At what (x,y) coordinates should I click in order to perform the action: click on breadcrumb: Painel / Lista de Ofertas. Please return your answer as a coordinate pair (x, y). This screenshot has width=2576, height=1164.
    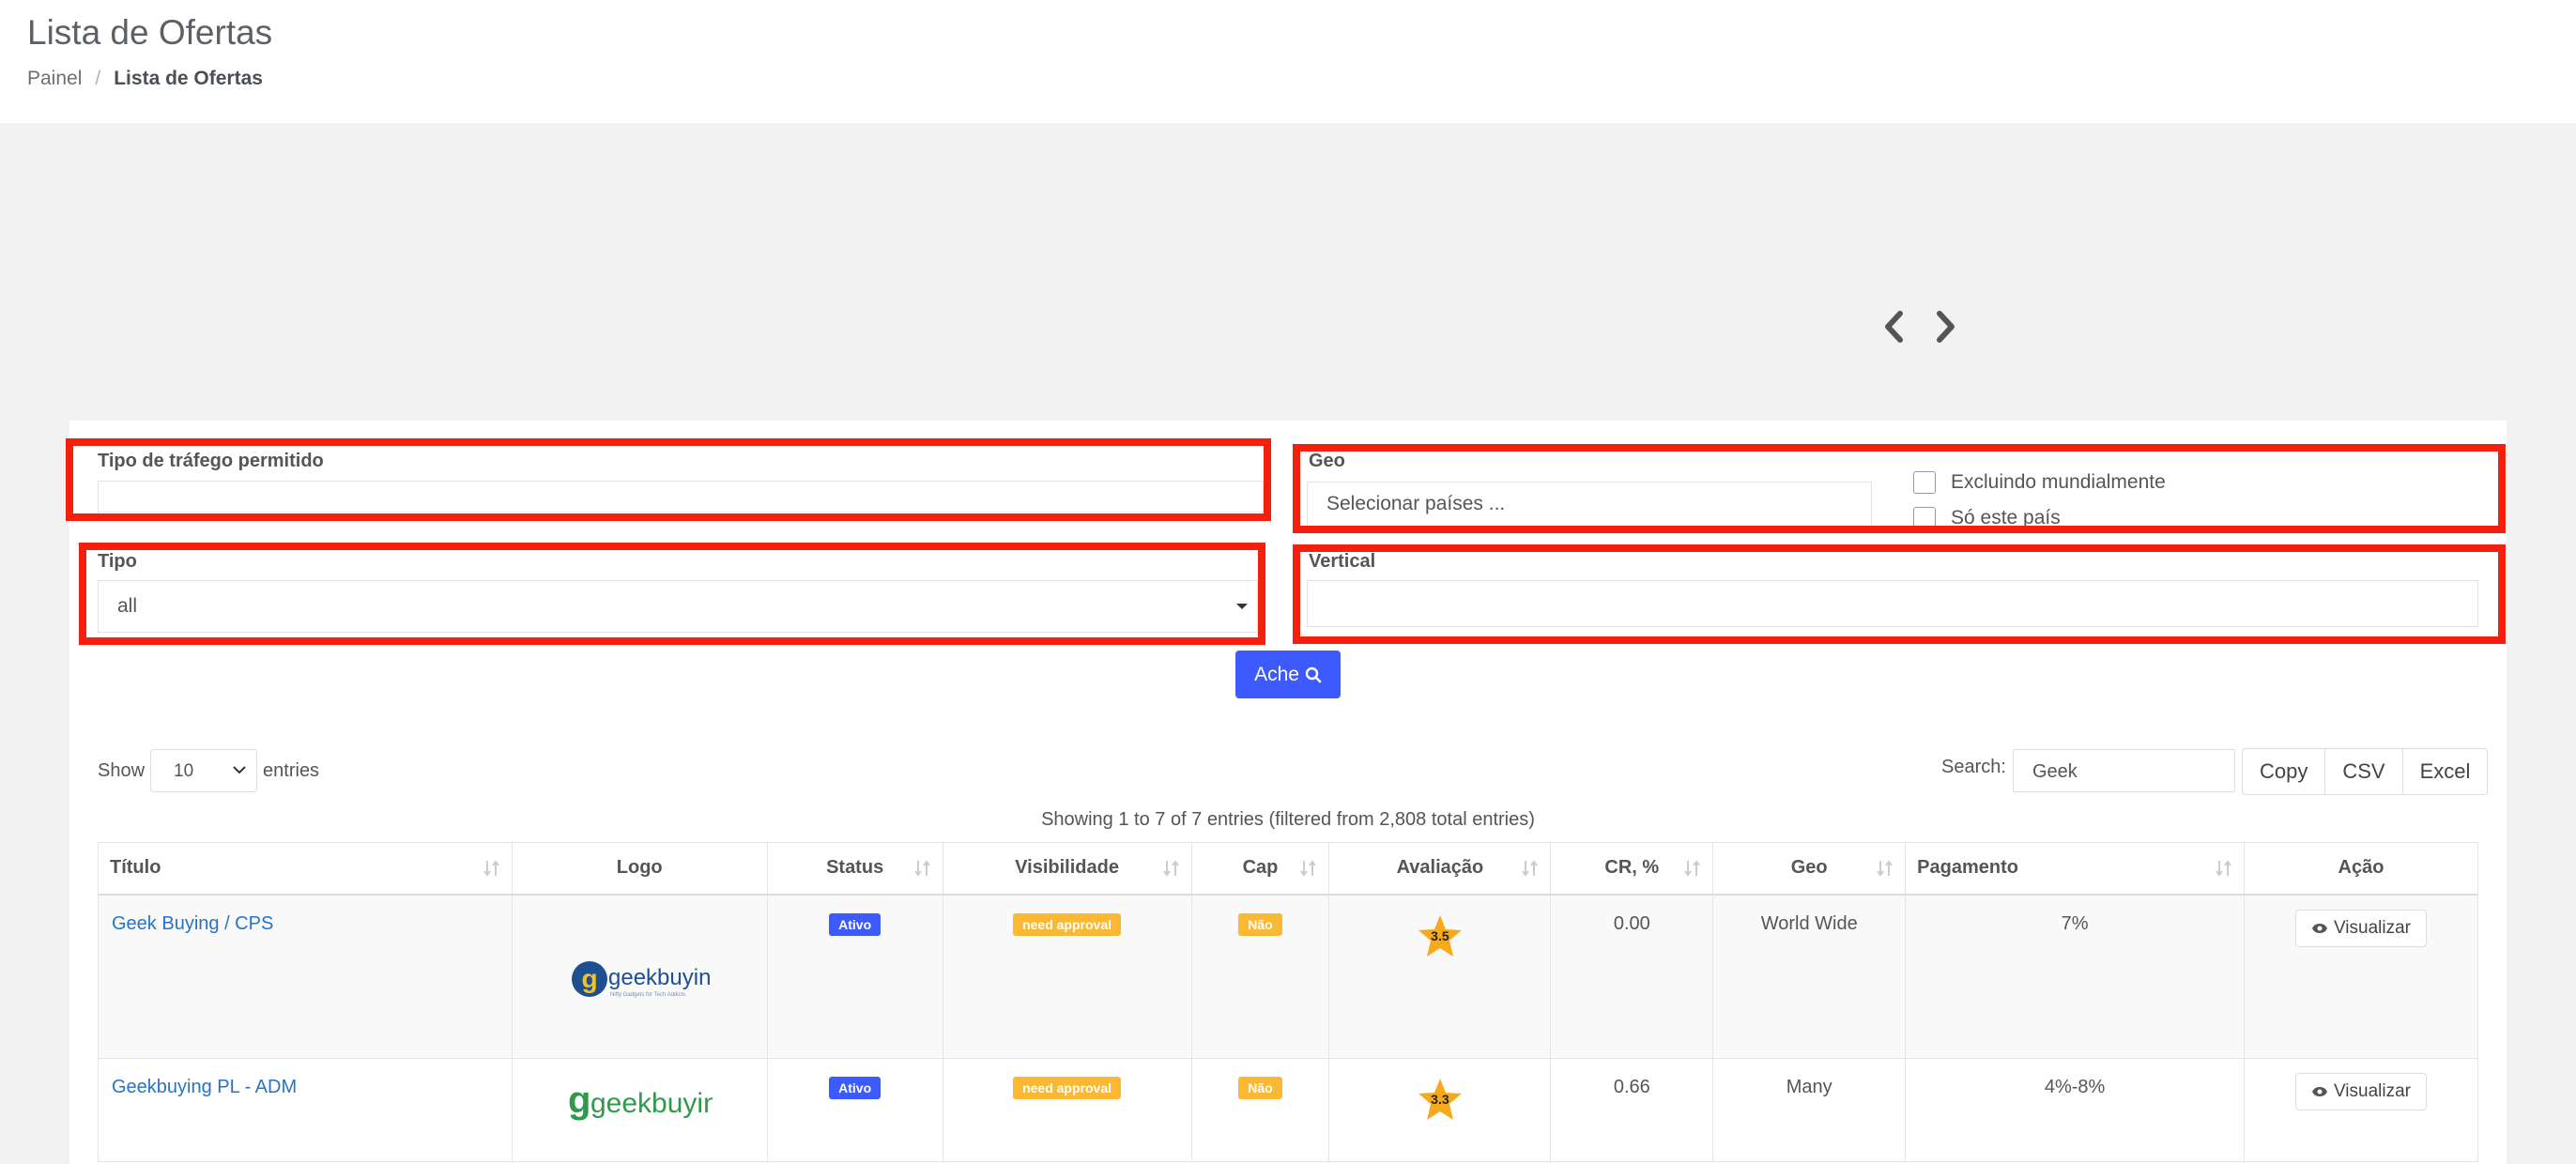
    Looking at the image, I should click on (145, 79).